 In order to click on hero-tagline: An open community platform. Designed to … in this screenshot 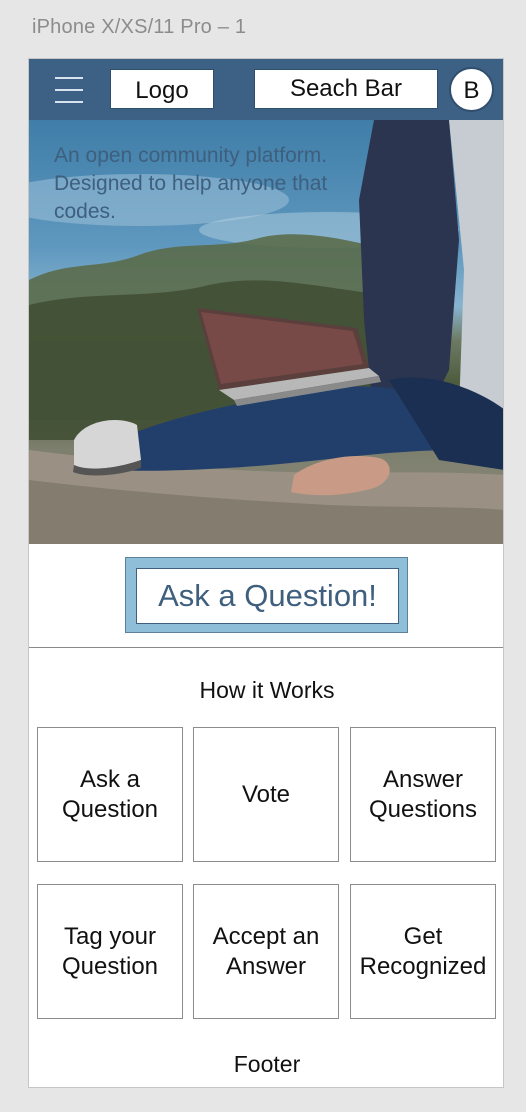, I will do `click(191, 183)`.